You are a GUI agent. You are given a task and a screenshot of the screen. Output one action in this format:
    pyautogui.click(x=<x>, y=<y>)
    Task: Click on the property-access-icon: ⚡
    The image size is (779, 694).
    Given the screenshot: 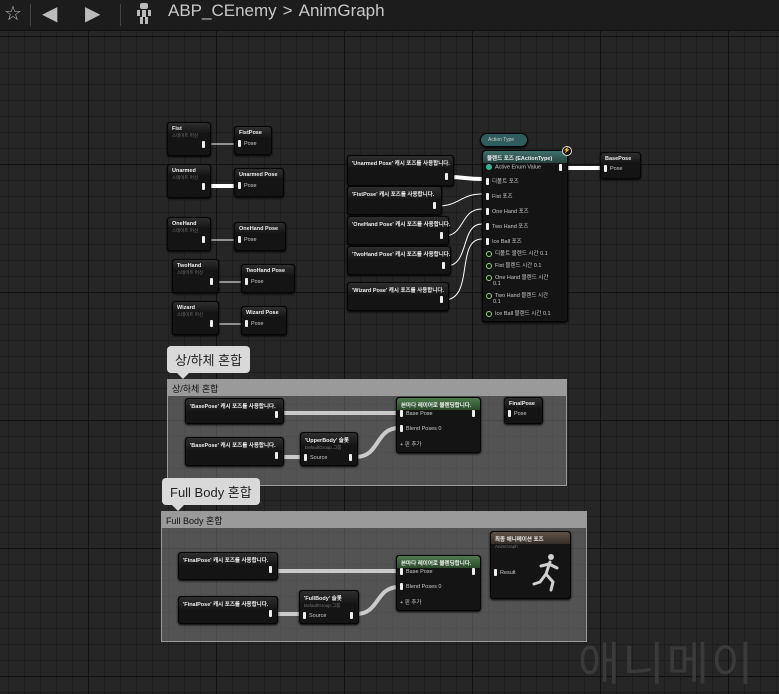 What is the action you would take?
    pyautogui.click(x=567, y=151)
    